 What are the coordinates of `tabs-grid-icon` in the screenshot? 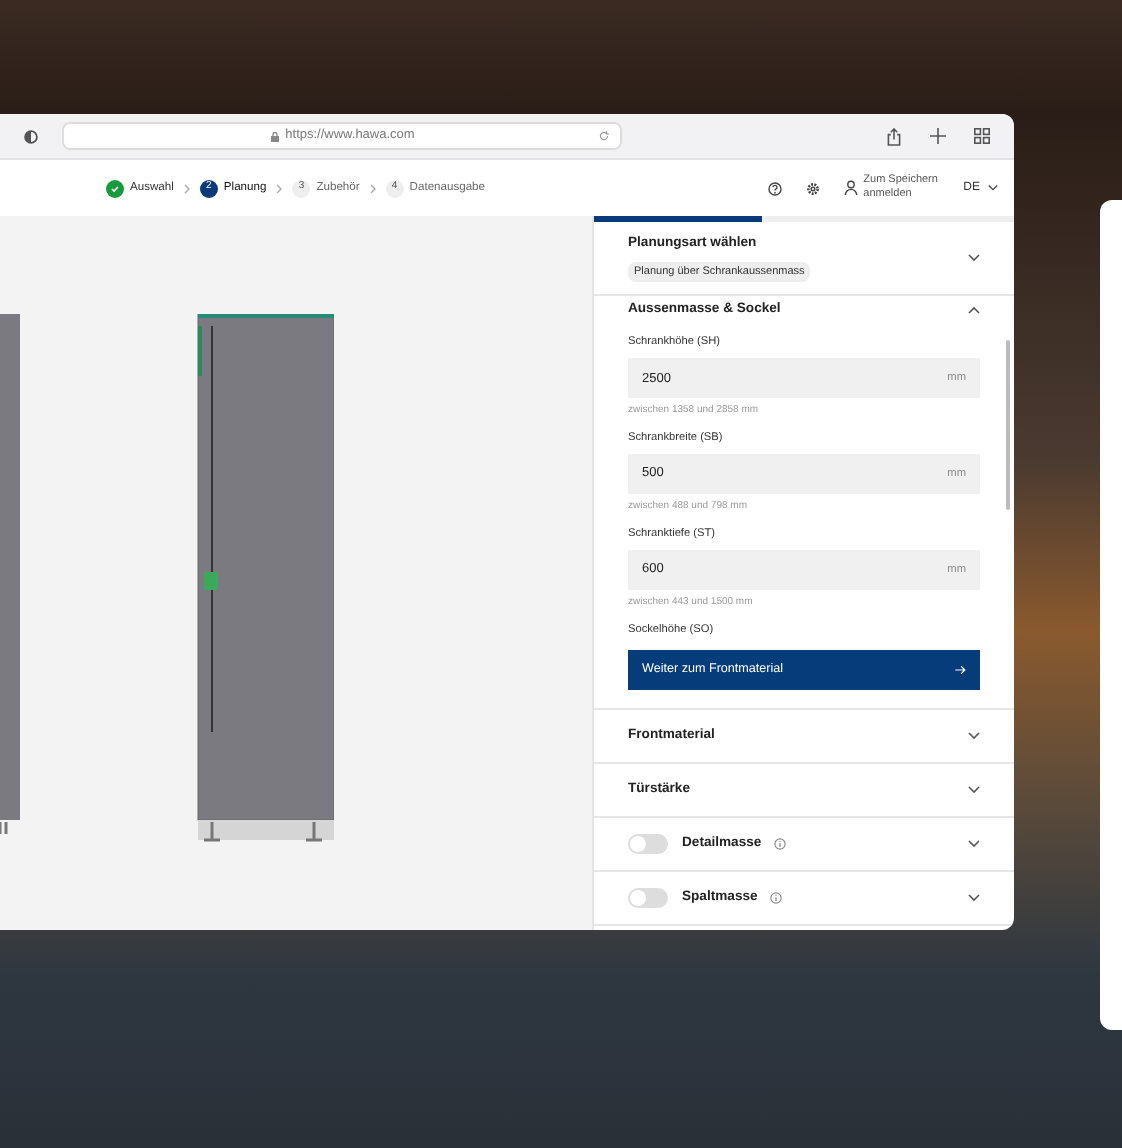 It's located at (982, 136).